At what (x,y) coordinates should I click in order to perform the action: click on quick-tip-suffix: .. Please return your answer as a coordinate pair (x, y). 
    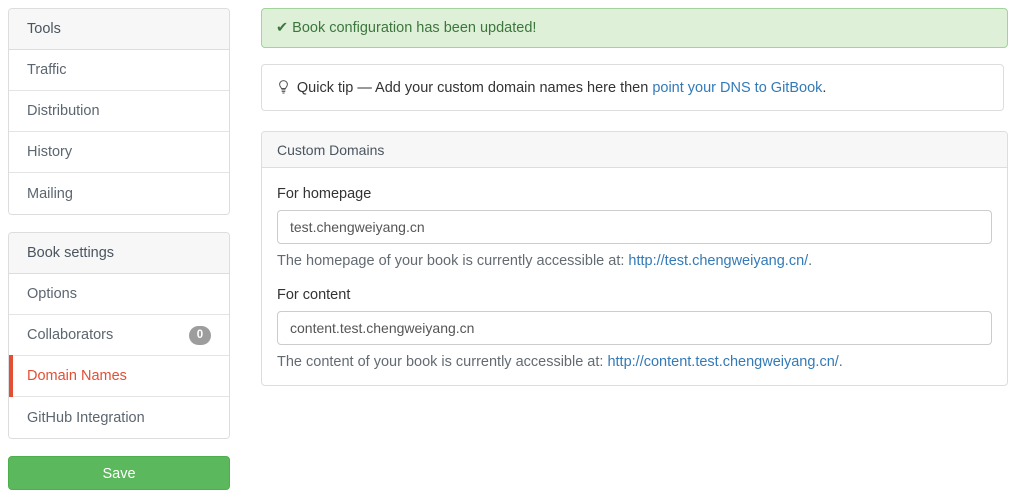
    Looking at the image, I should click on (824, 88).